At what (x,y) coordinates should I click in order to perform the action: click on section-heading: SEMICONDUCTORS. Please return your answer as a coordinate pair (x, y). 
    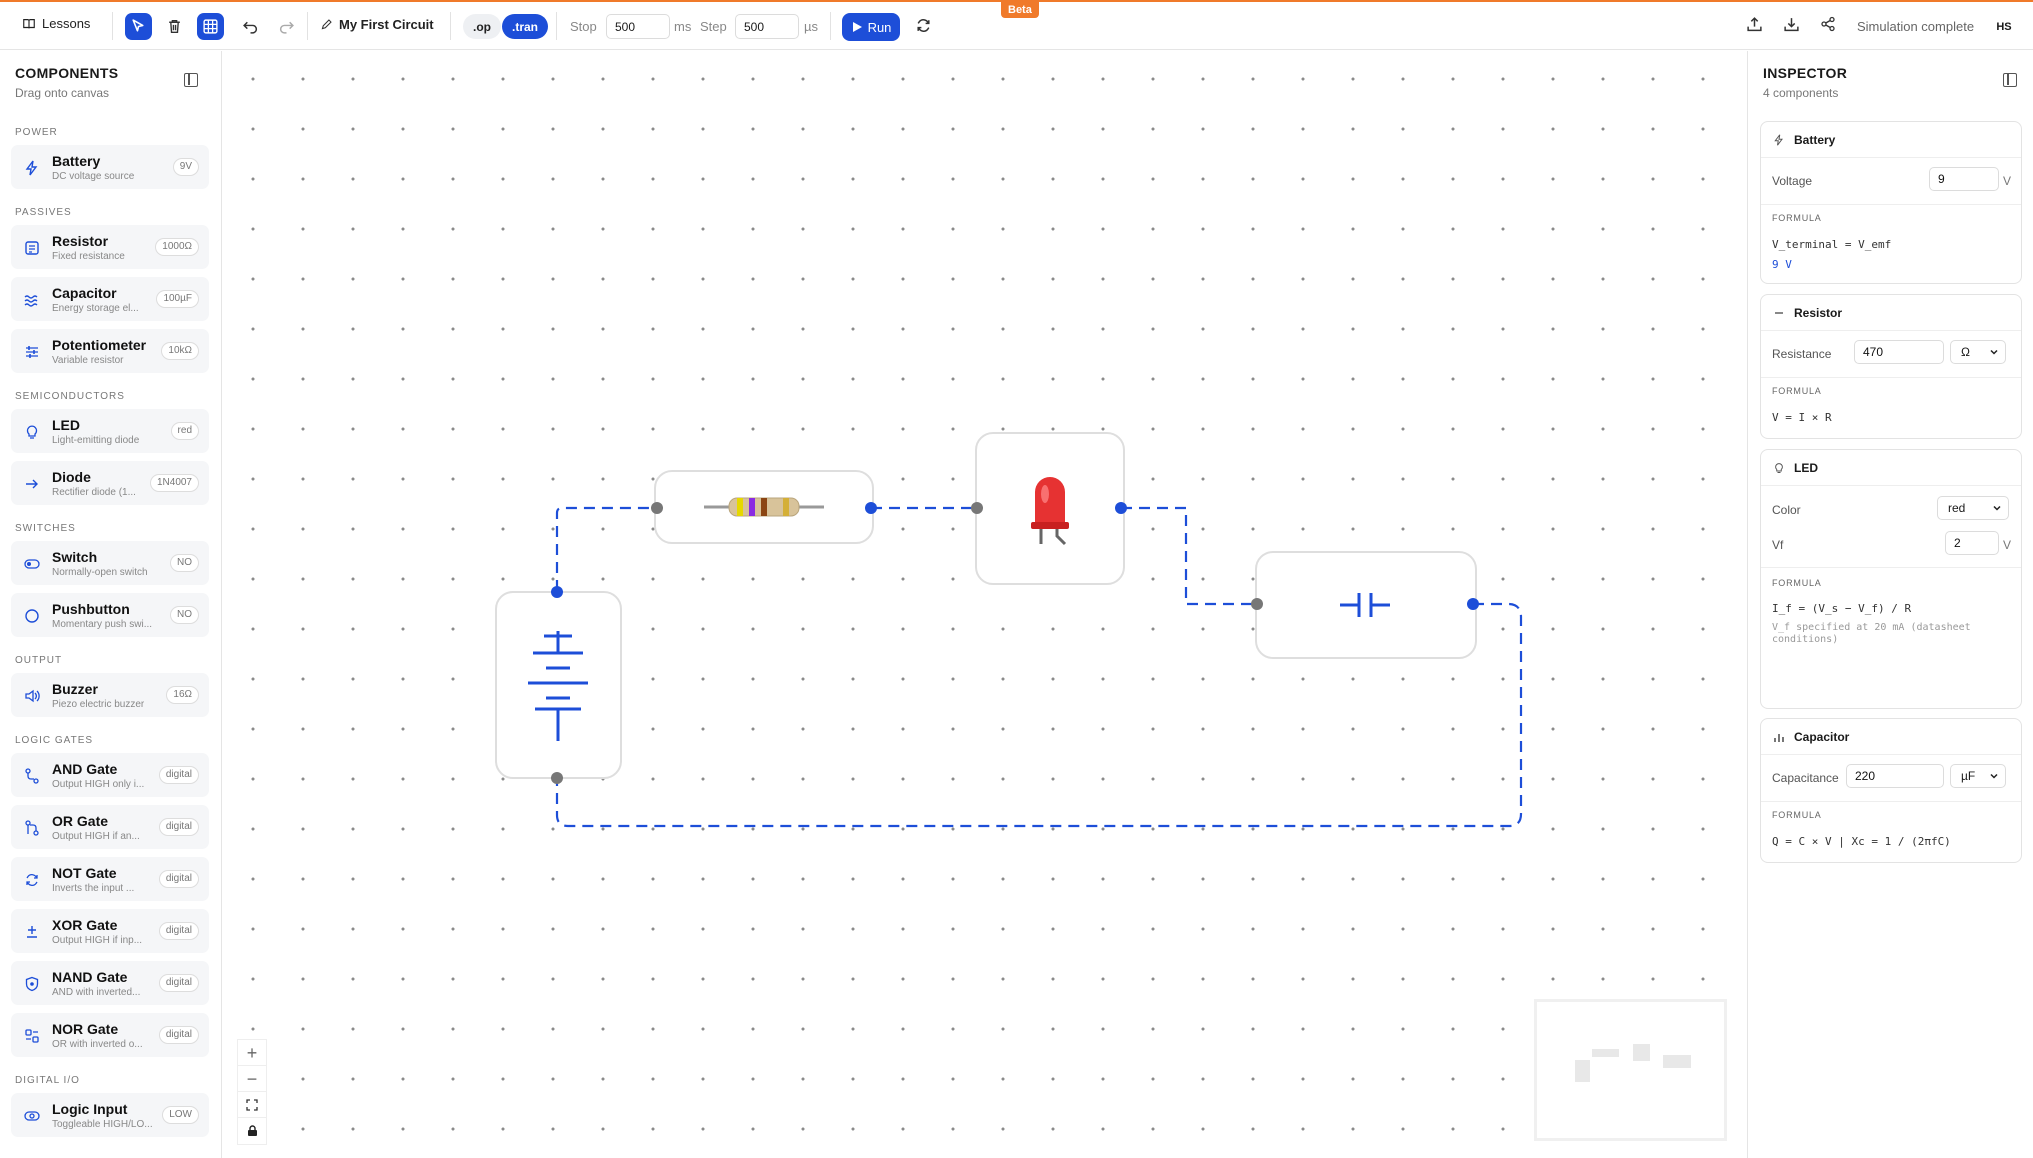
    Looking at the image, I should click on (70, 396).